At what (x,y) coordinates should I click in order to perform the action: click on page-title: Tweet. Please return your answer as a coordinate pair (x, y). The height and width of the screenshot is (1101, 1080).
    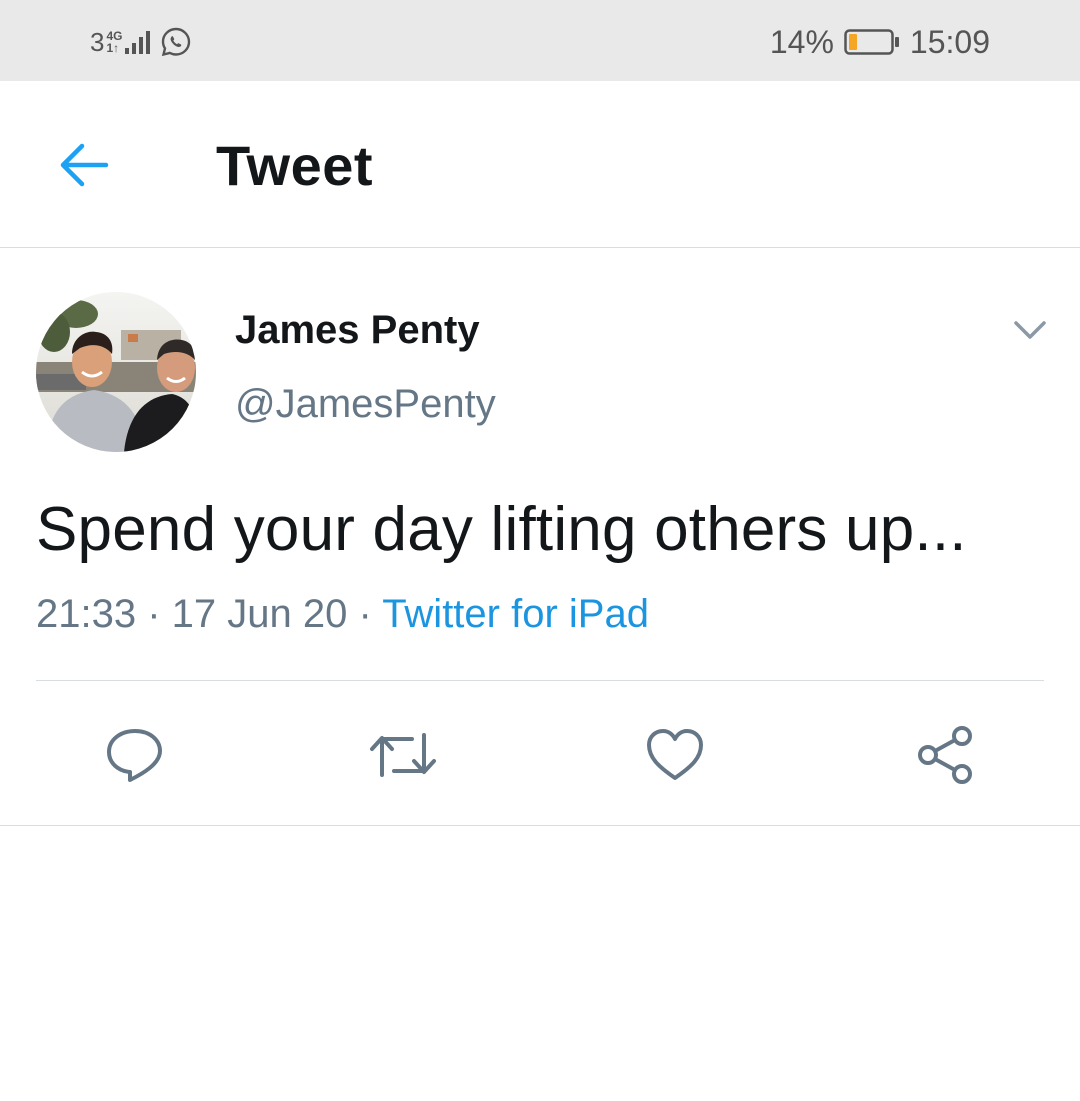
    Looking at the image, I should click on (295, 165).